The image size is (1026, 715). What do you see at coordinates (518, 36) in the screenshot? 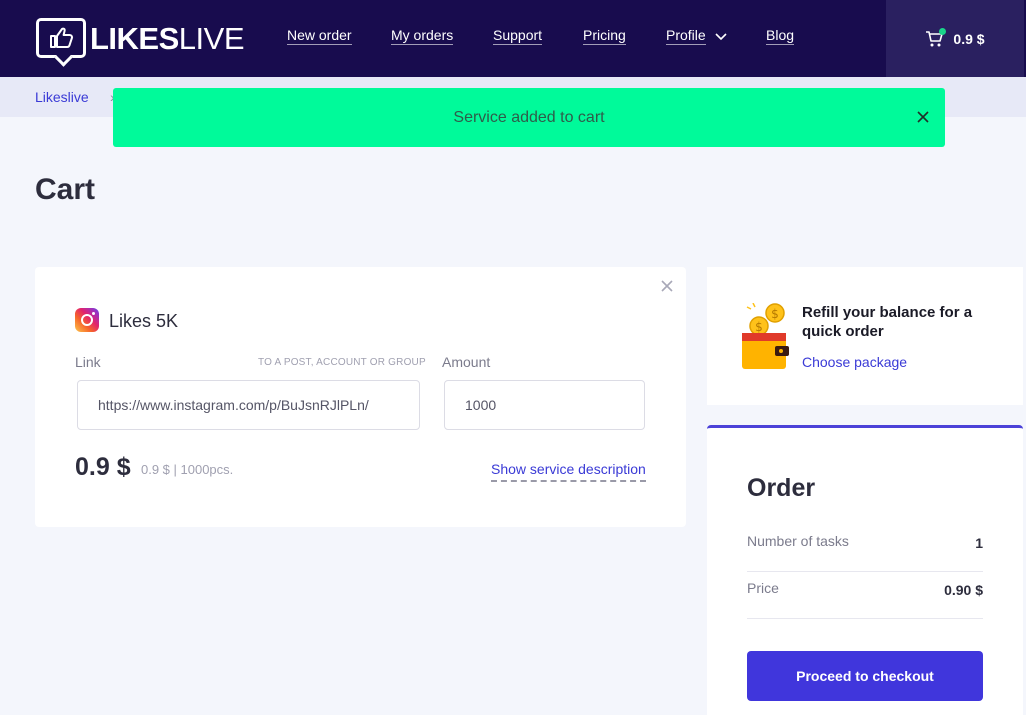
I see `nav-support: Support` at bounding box center [518, 36].